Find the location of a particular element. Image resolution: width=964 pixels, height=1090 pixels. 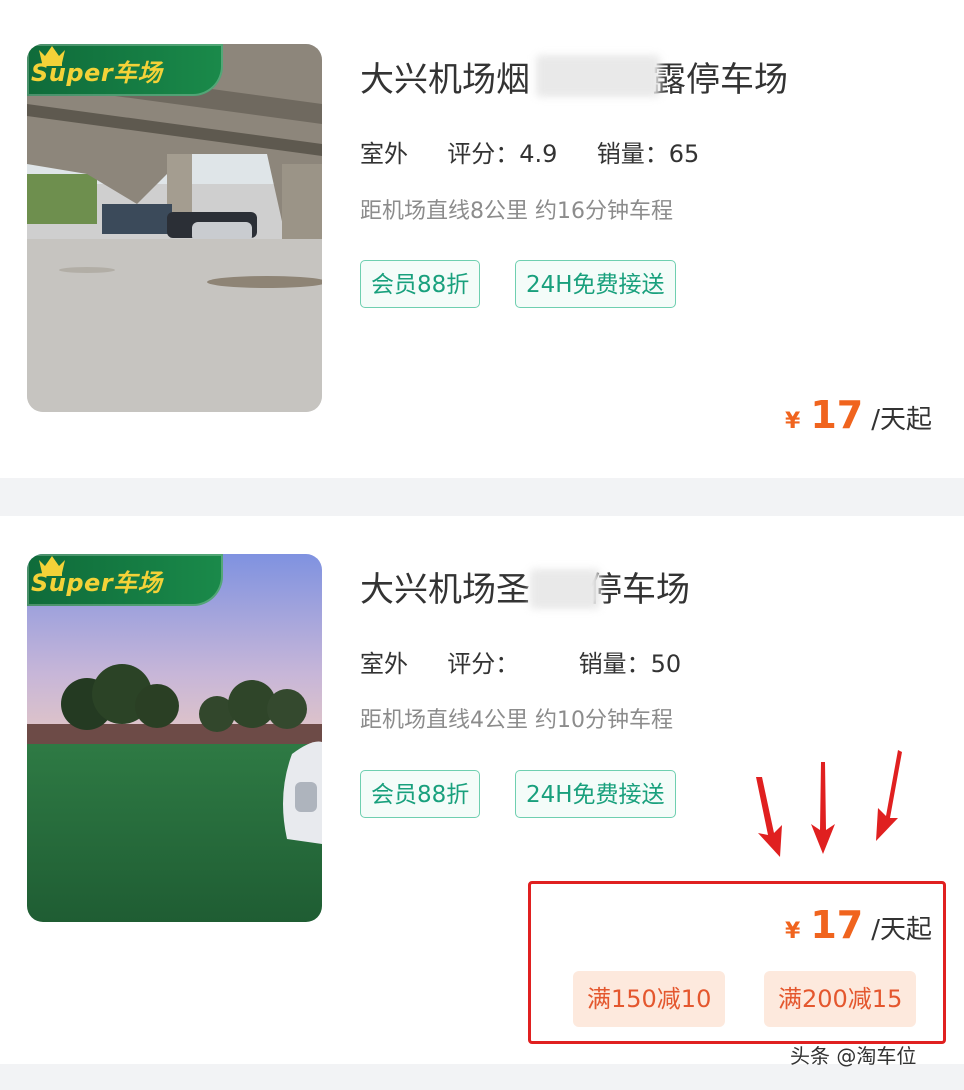

distance-text: 距机场直线4公里 约10分钟车程 is located at coordinates (516, 720).